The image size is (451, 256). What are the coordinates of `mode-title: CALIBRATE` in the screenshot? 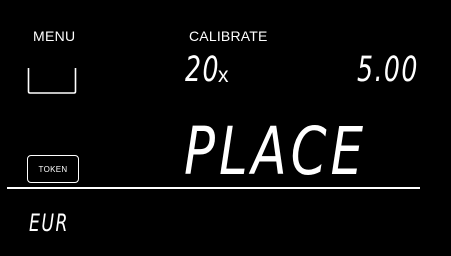 It's located at (228, 36).